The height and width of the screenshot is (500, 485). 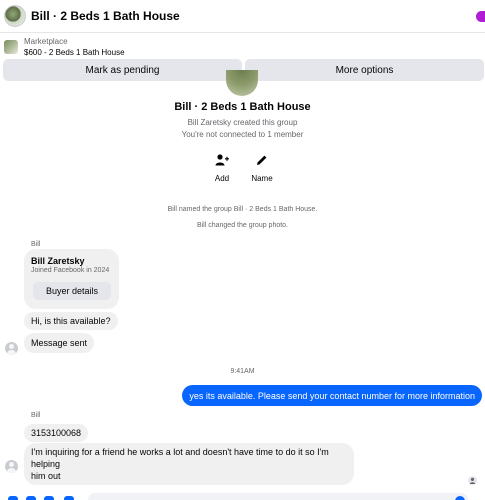 I want to click on emoji-icon, so click(x=460, y=498).